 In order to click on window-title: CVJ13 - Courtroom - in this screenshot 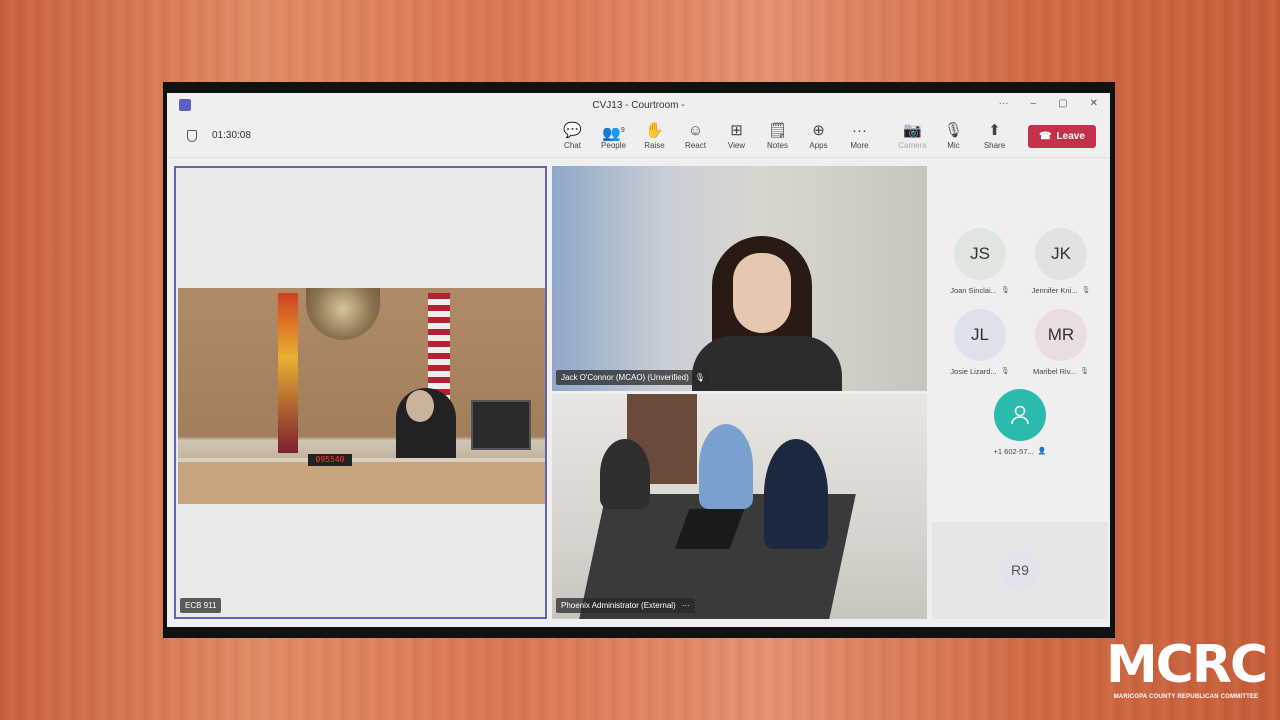, I will do `click(638, 105)`.